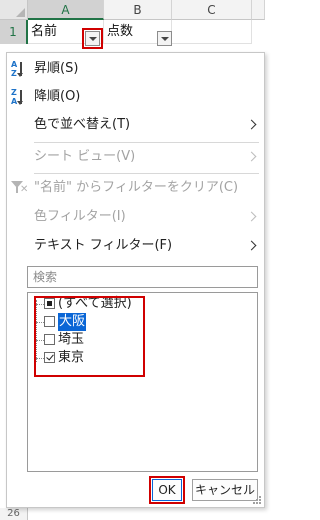 This screenshot has width=320, height=520. Describe the element at coordinates (135, 246) in the screenshot. I see `menu-text-filter: テキスト フィルター(F)` at that location.